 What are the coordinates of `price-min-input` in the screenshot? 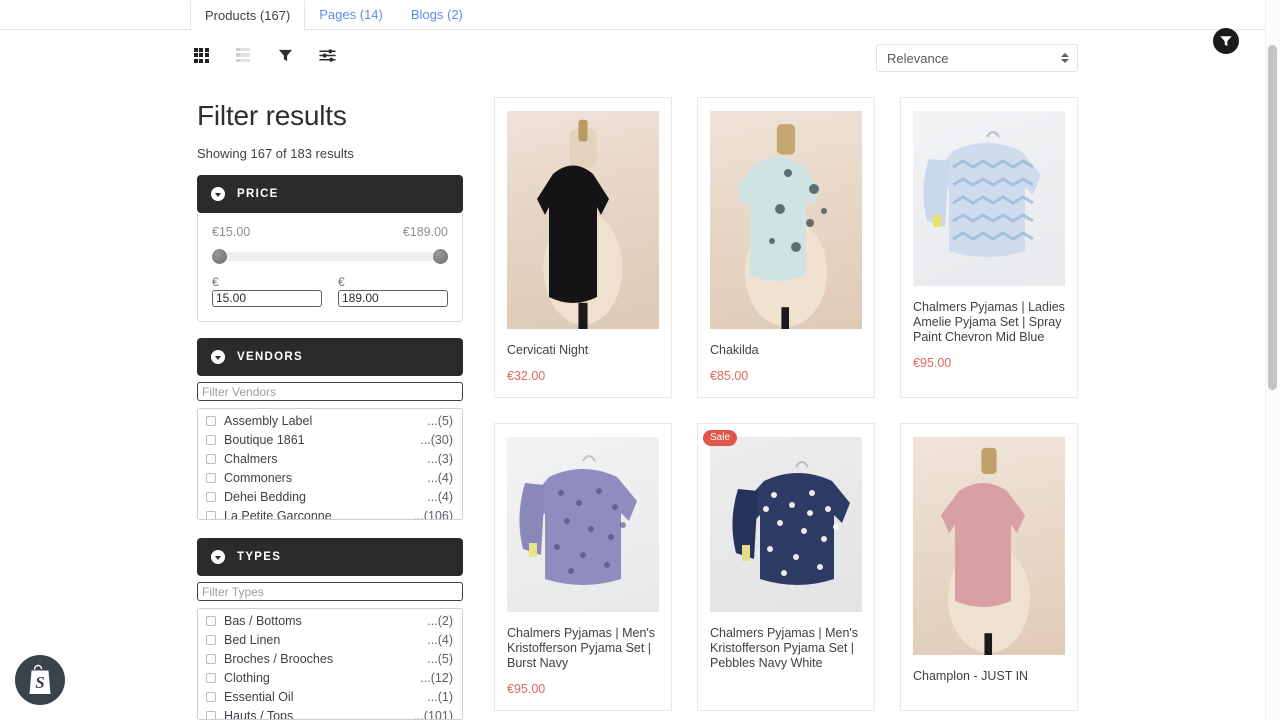 It's located at (267, 298).